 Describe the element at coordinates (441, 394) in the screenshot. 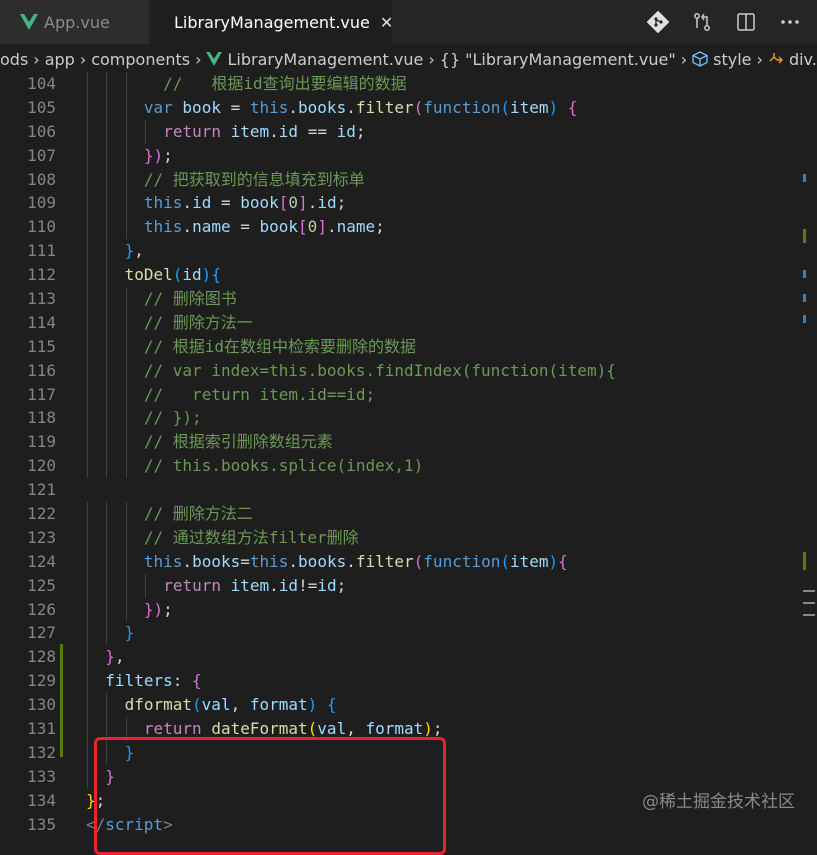

I see `code-line: // return item.id==id;` at that location.